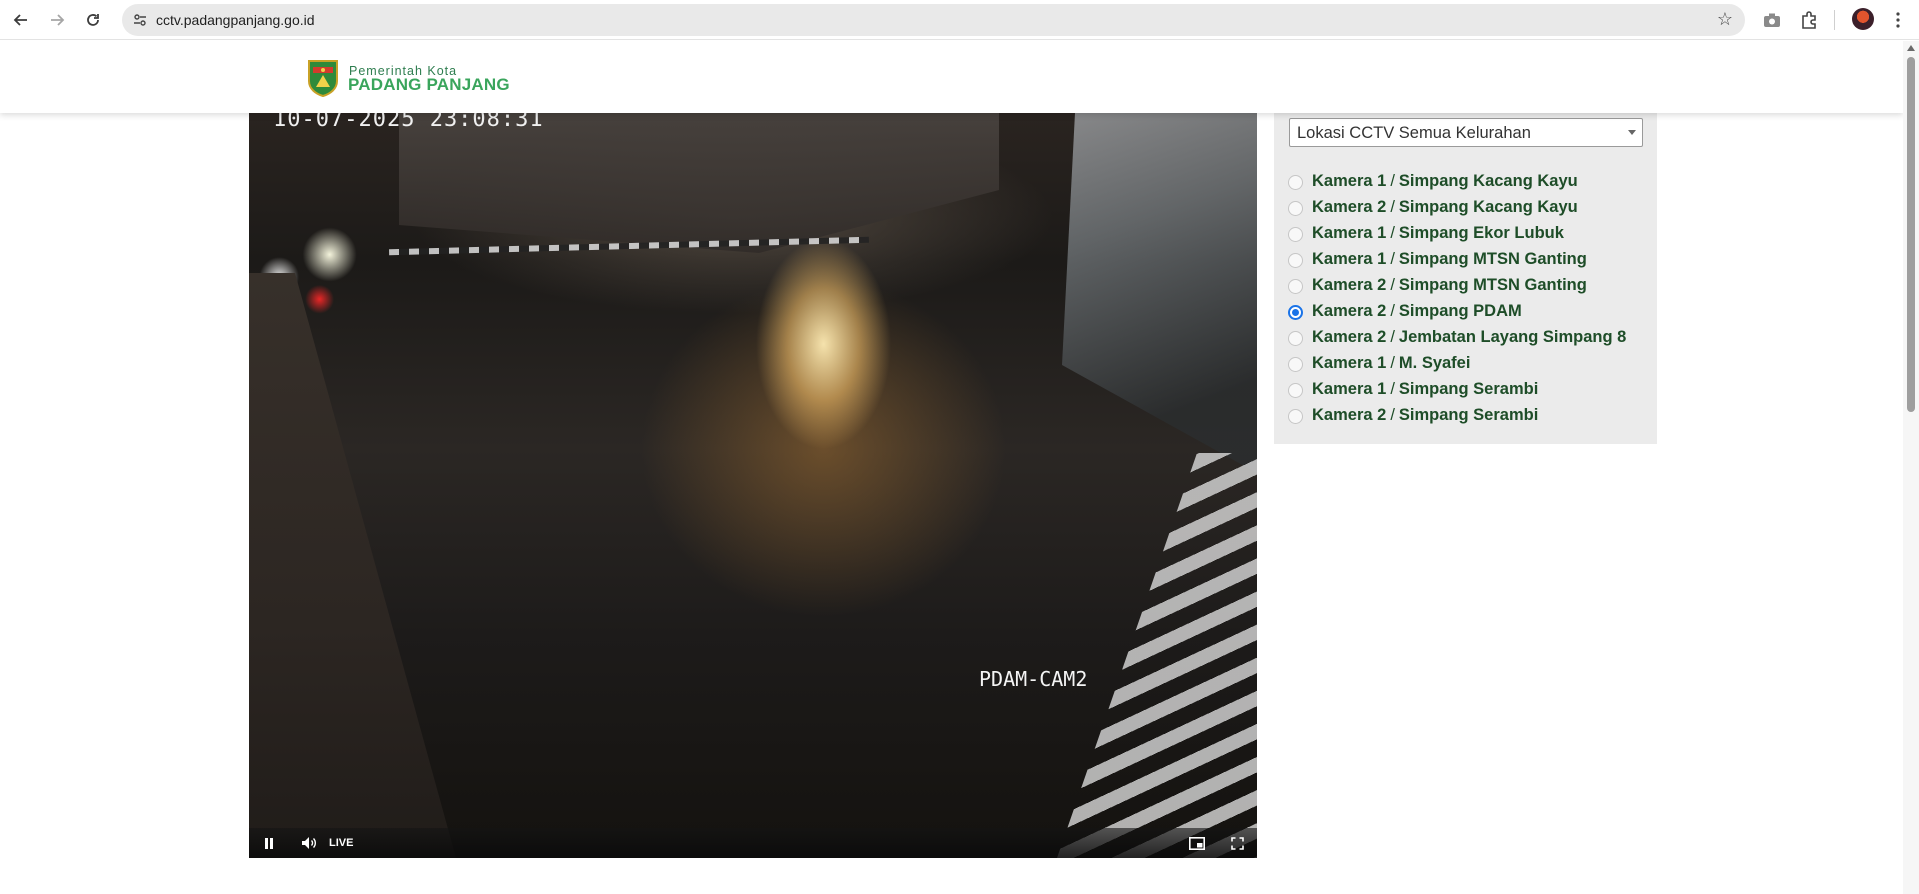 Image resolution: width=1919 pixels, height=894 pixels. I want to click on camera-option-label: Kamera 1/Simpang Serambi, so click(1425, 389).